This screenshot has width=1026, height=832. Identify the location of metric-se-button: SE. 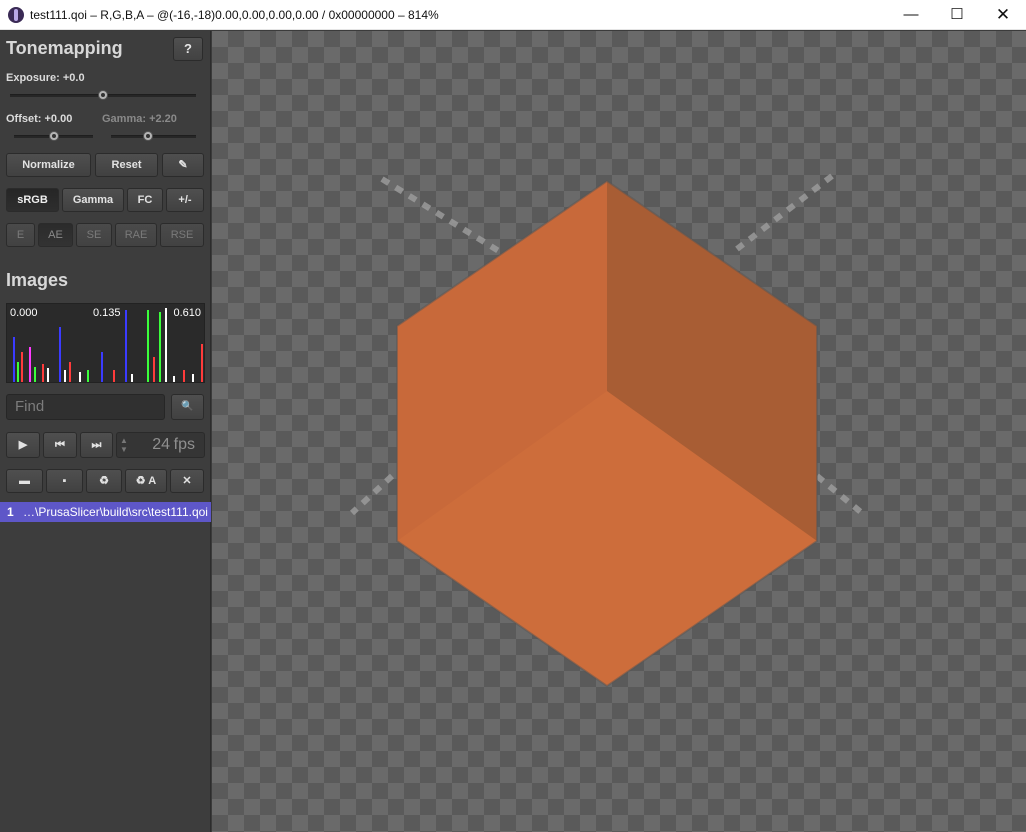
(94, 235).